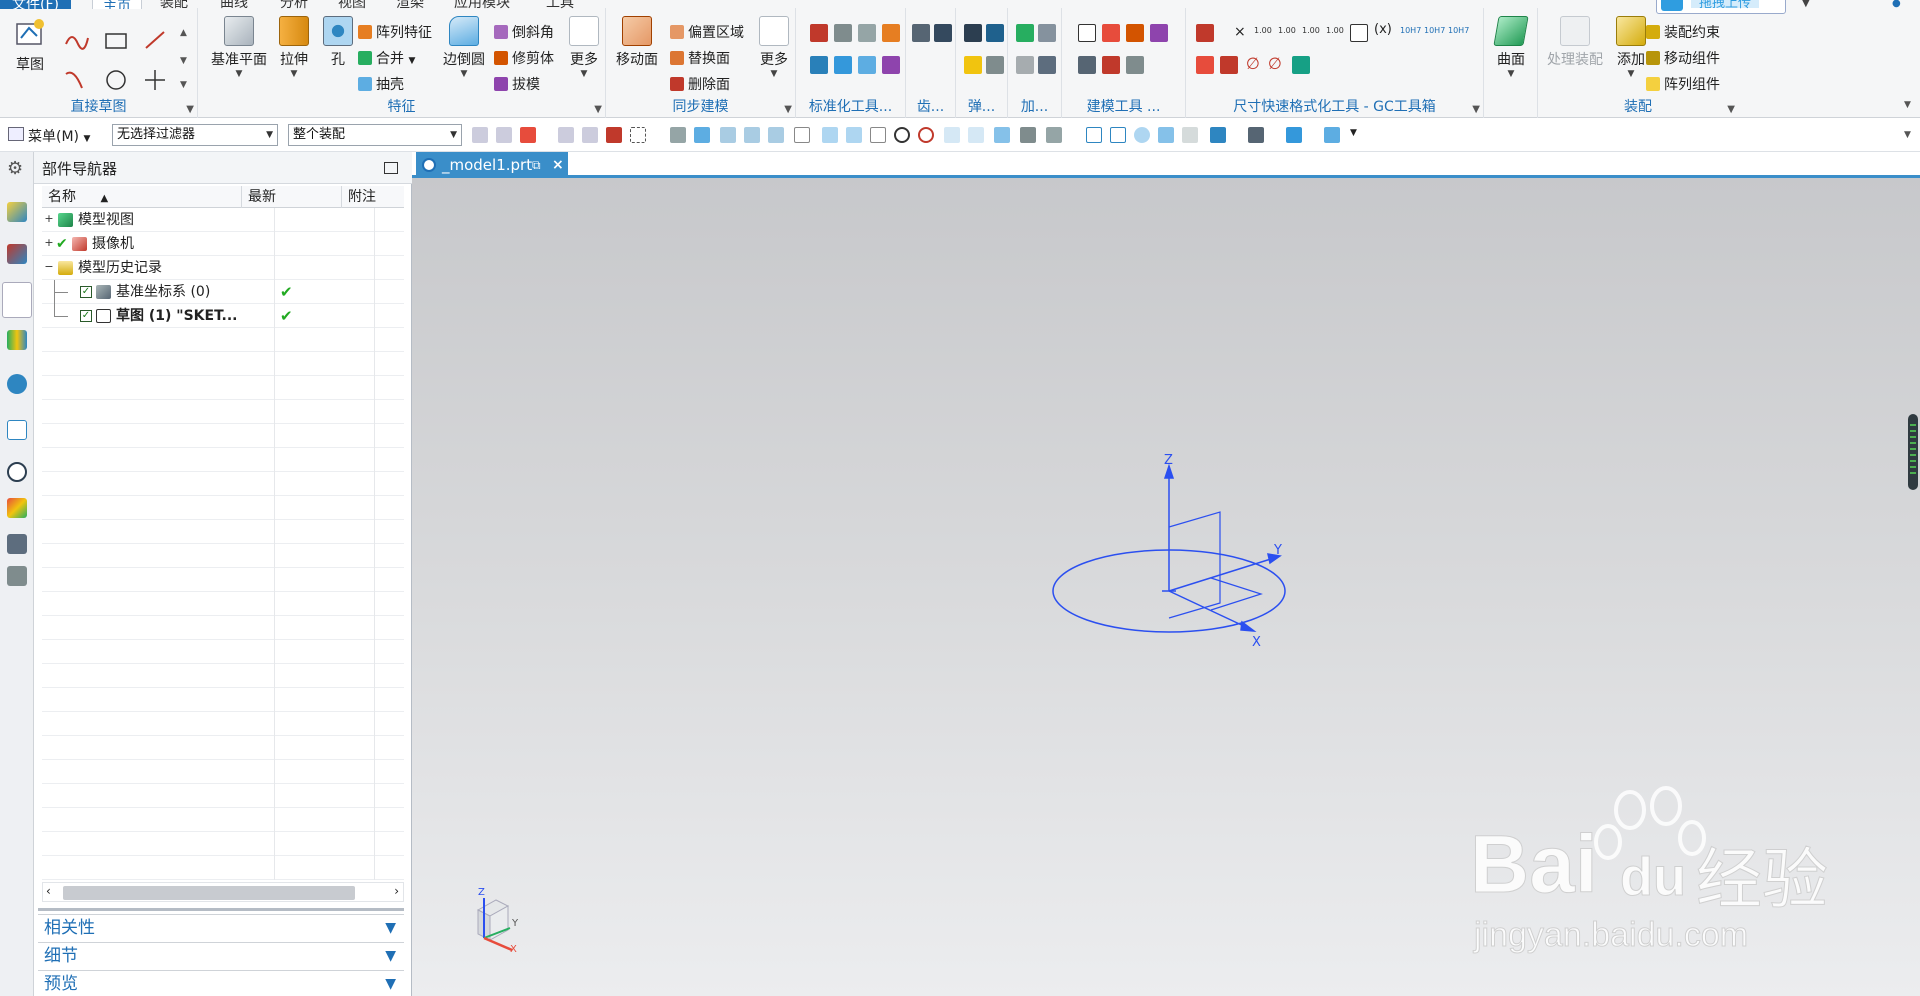  What do you see at coordinates (223, 220) in the screenshot?
I see `tree-row-model-views: + 模型视图` at bounding box center [223, 220].